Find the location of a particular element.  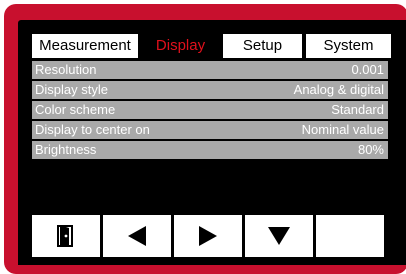

arrow-right-icon is located at coordinates (208, 236).